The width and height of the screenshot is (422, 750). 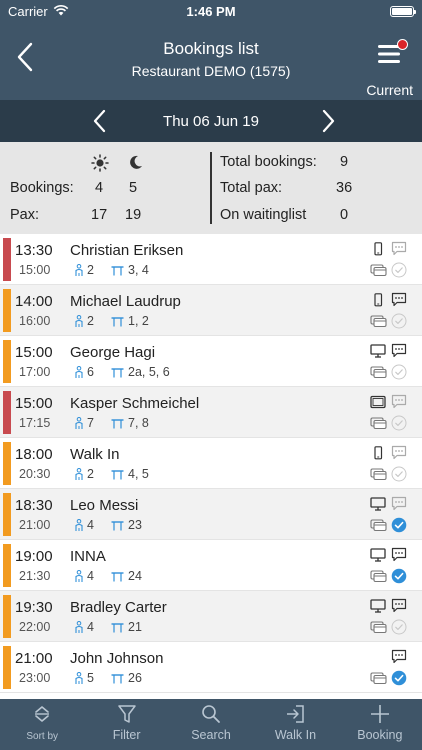 I want to click on pax-value: 4, so click(x=90, y=627).